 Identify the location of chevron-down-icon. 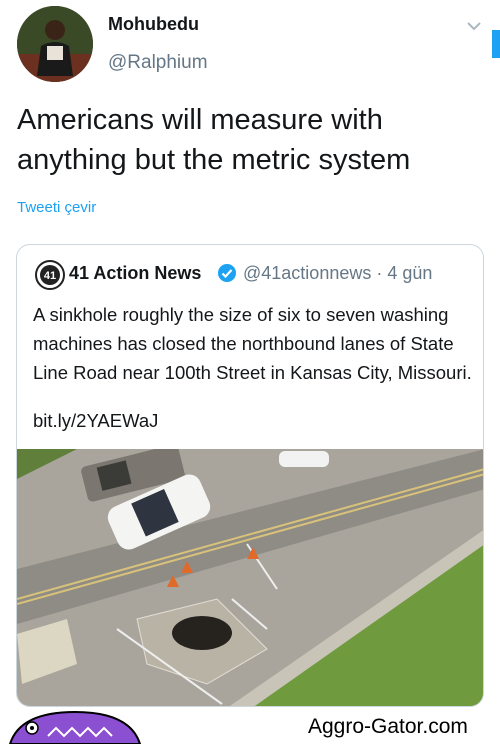
(474, 26).